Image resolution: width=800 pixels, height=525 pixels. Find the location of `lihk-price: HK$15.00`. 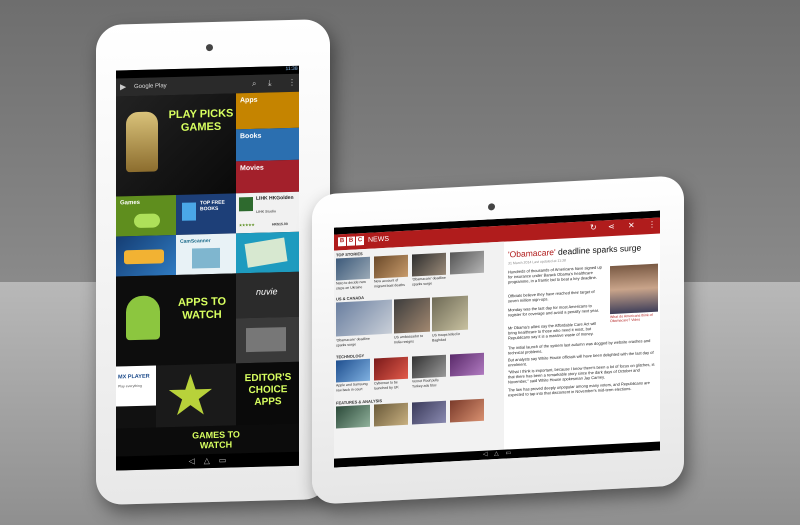

lihk-price: HK$15.00 is located at coordinates (280, 224).